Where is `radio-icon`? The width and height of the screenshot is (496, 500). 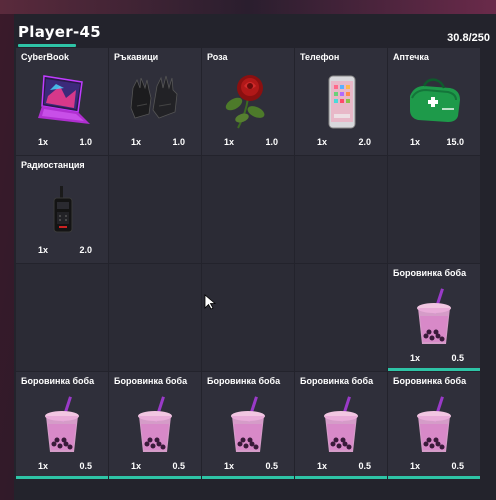 radio-icon is located at coordinates (63, 209).